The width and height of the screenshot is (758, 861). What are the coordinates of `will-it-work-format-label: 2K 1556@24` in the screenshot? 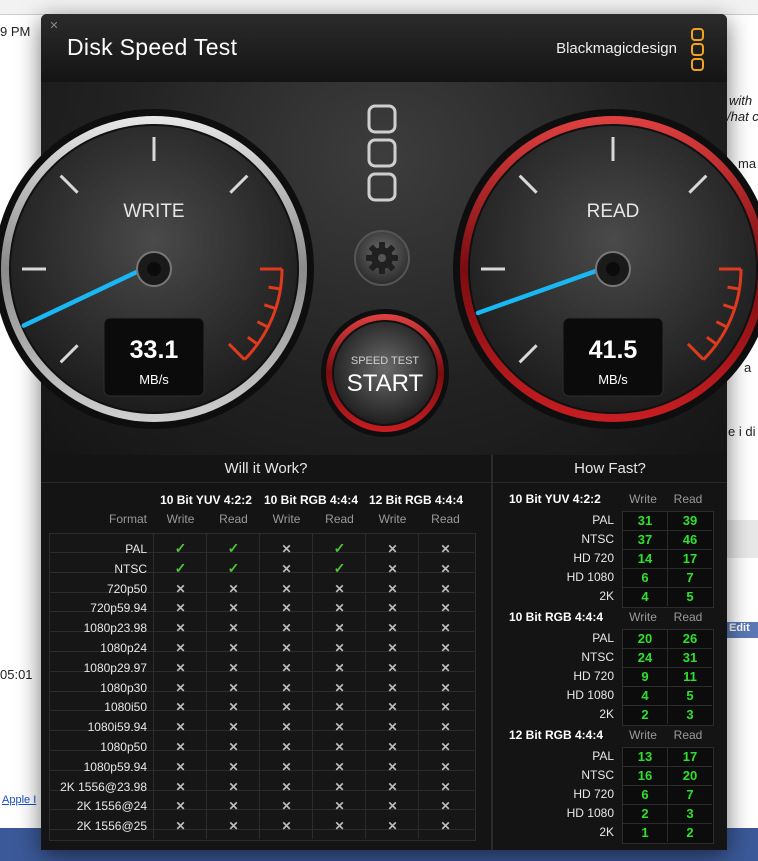 It's located at (111, 806).